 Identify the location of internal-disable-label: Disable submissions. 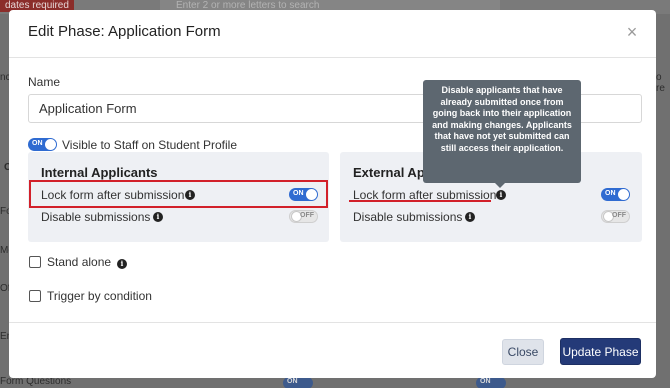
(96, 217).